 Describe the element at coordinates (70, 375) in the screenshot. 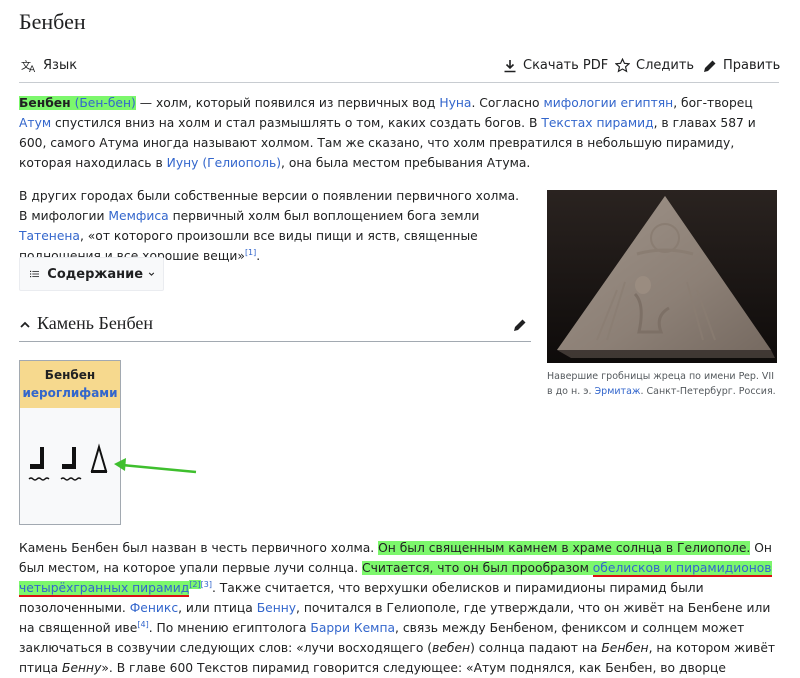

I see `infobox-title: Бенбен` at that location.